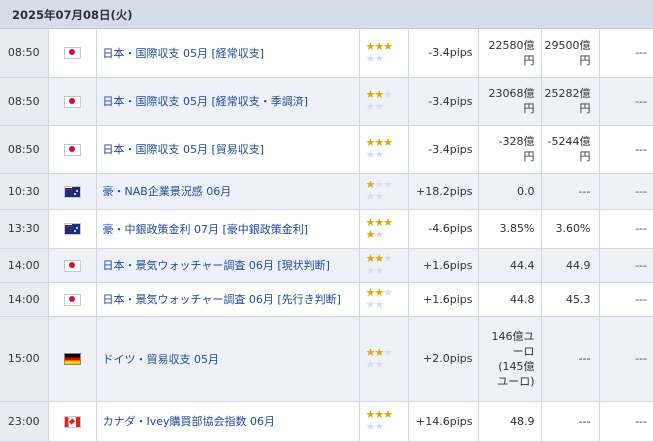 Image resolution: width=653 pixels, height=442 pixels. What do you see at coordinates (443, 191) in the screenshot?
I see `pips-change: +18.2pips` at bounding box center [443, 191].